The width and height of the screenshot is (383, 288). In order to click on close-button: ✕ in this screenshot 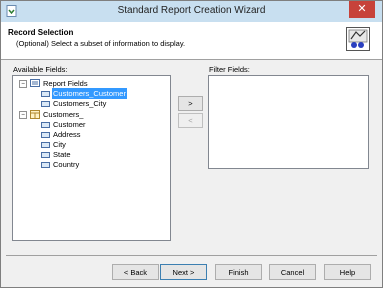, I will do `click(362, 9)`.